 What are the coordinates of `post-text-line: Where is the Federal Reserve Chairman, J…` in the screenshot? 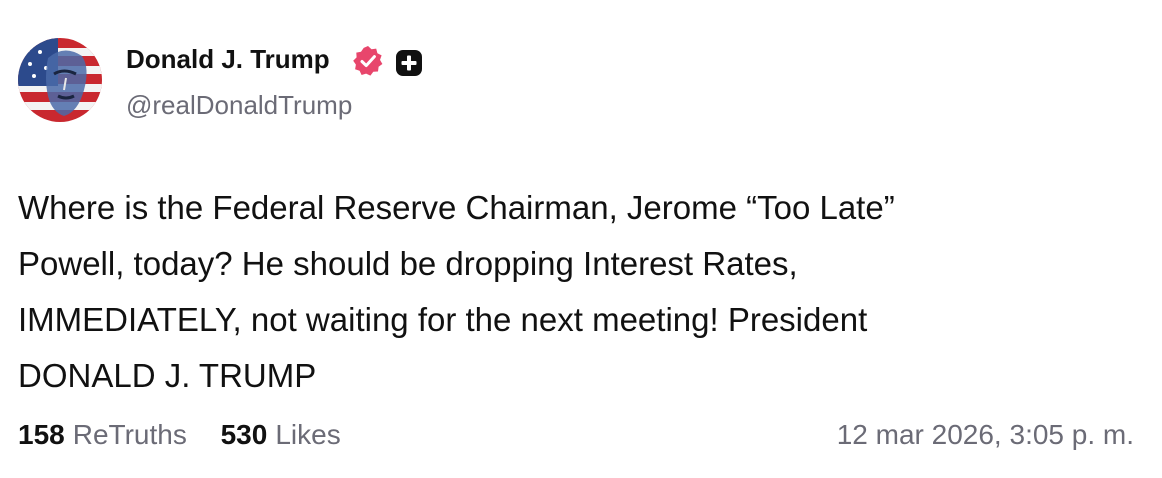 It's located at (456, 207).